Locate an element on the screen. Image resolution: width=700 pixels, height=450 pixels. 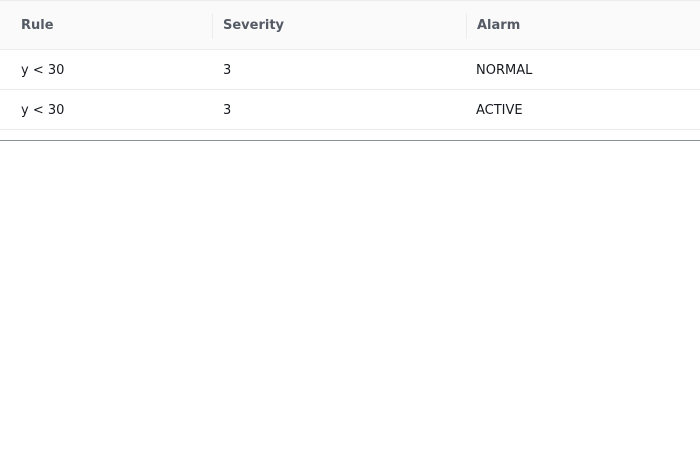
table-row: y < 30 3 ACTIVE is located at coordinates (350, 110).